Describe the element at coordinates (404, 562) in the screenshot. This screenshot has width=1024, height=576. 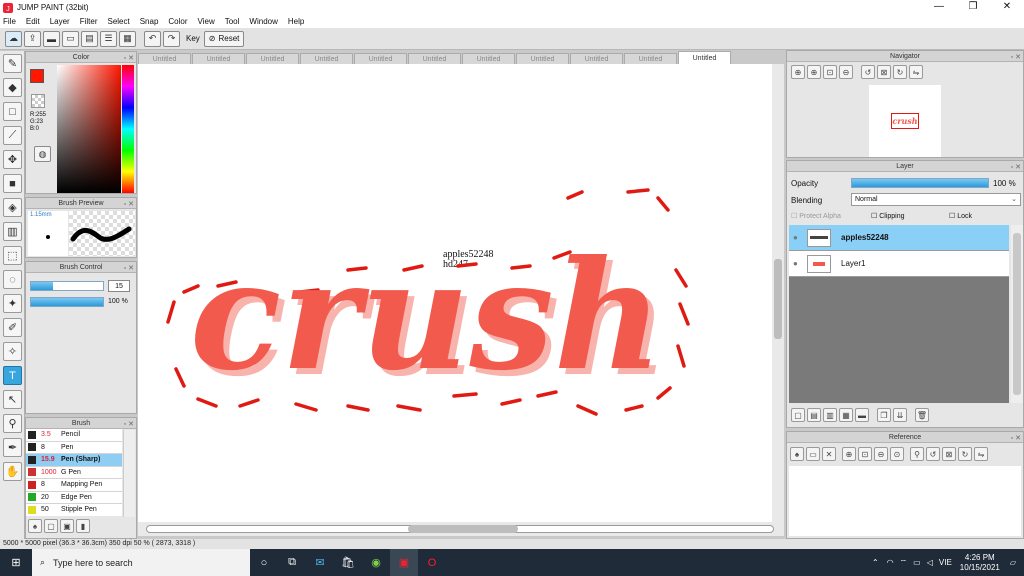
I see `jump-paint-taskbar-icon: ▣` at that location.